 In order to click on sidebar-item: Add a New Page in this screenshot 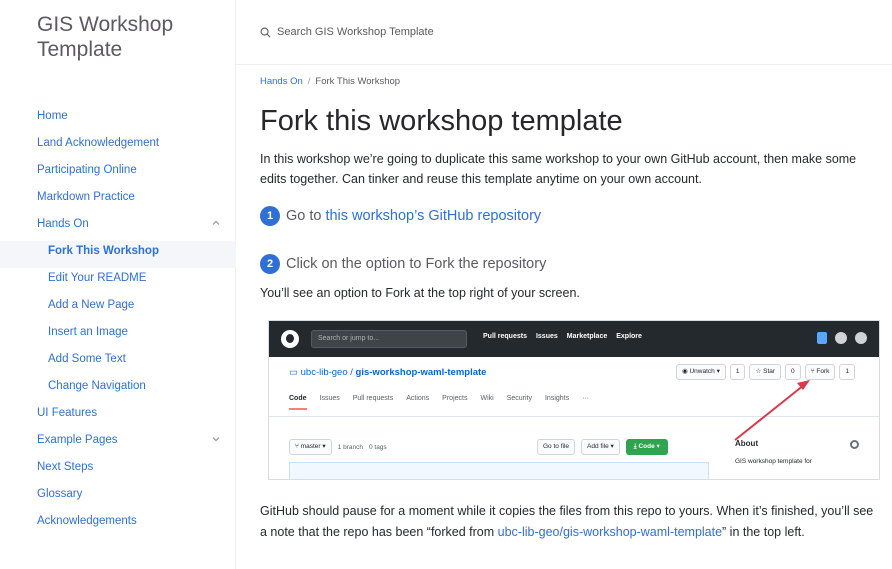, I will do `click(118, 308)`.